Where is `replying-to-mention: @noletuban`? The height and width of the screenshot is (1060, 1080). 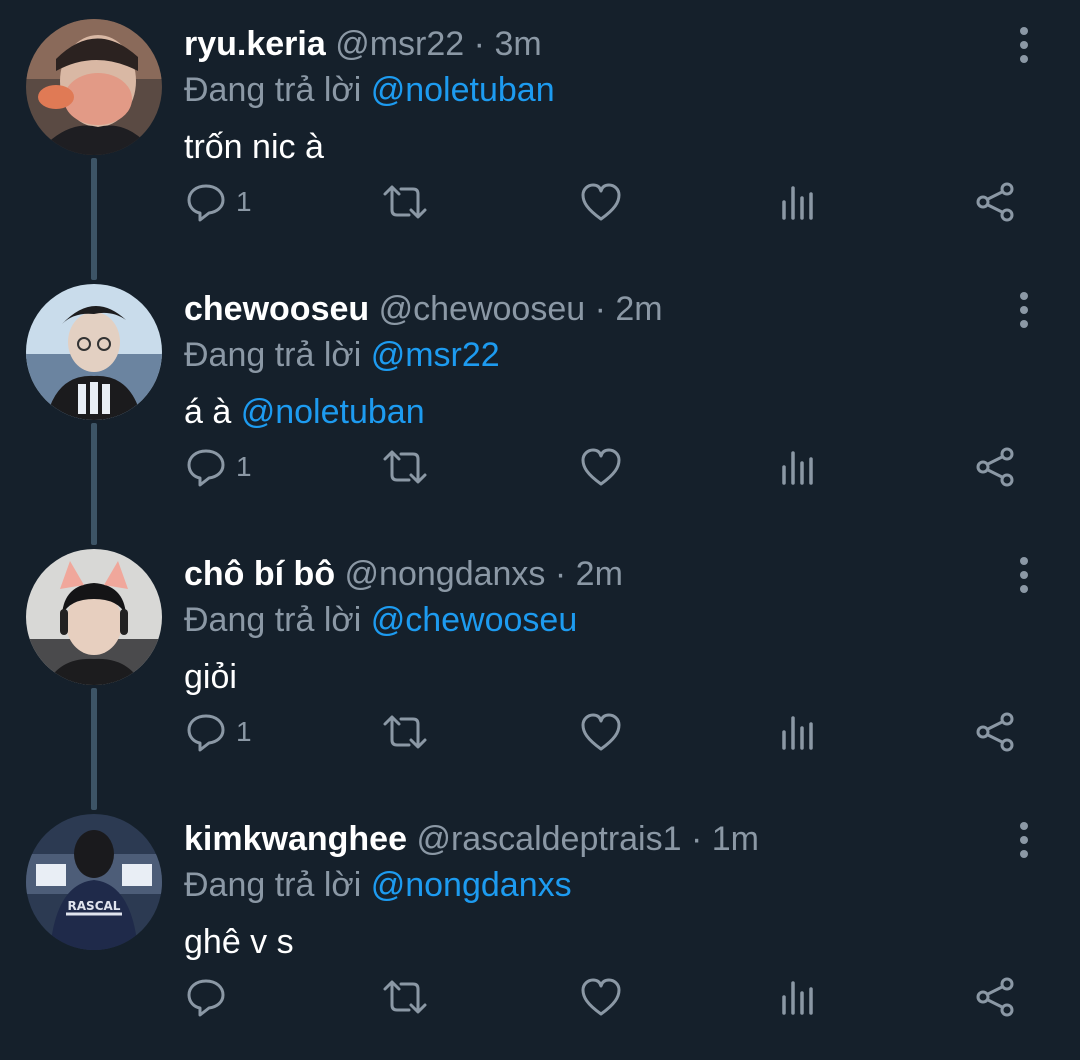
replying-to-mention: @noletuban is located at coordinates (463, 90).